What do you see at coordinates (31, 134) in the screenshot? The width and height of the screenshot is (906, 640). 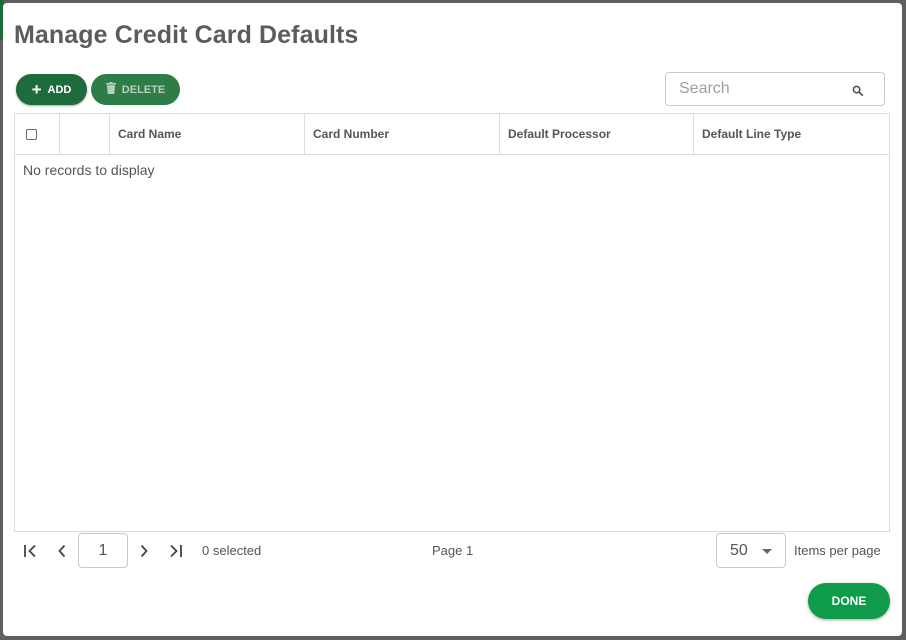 I see `select-all-checkbox` at bounding box center [31, 134].